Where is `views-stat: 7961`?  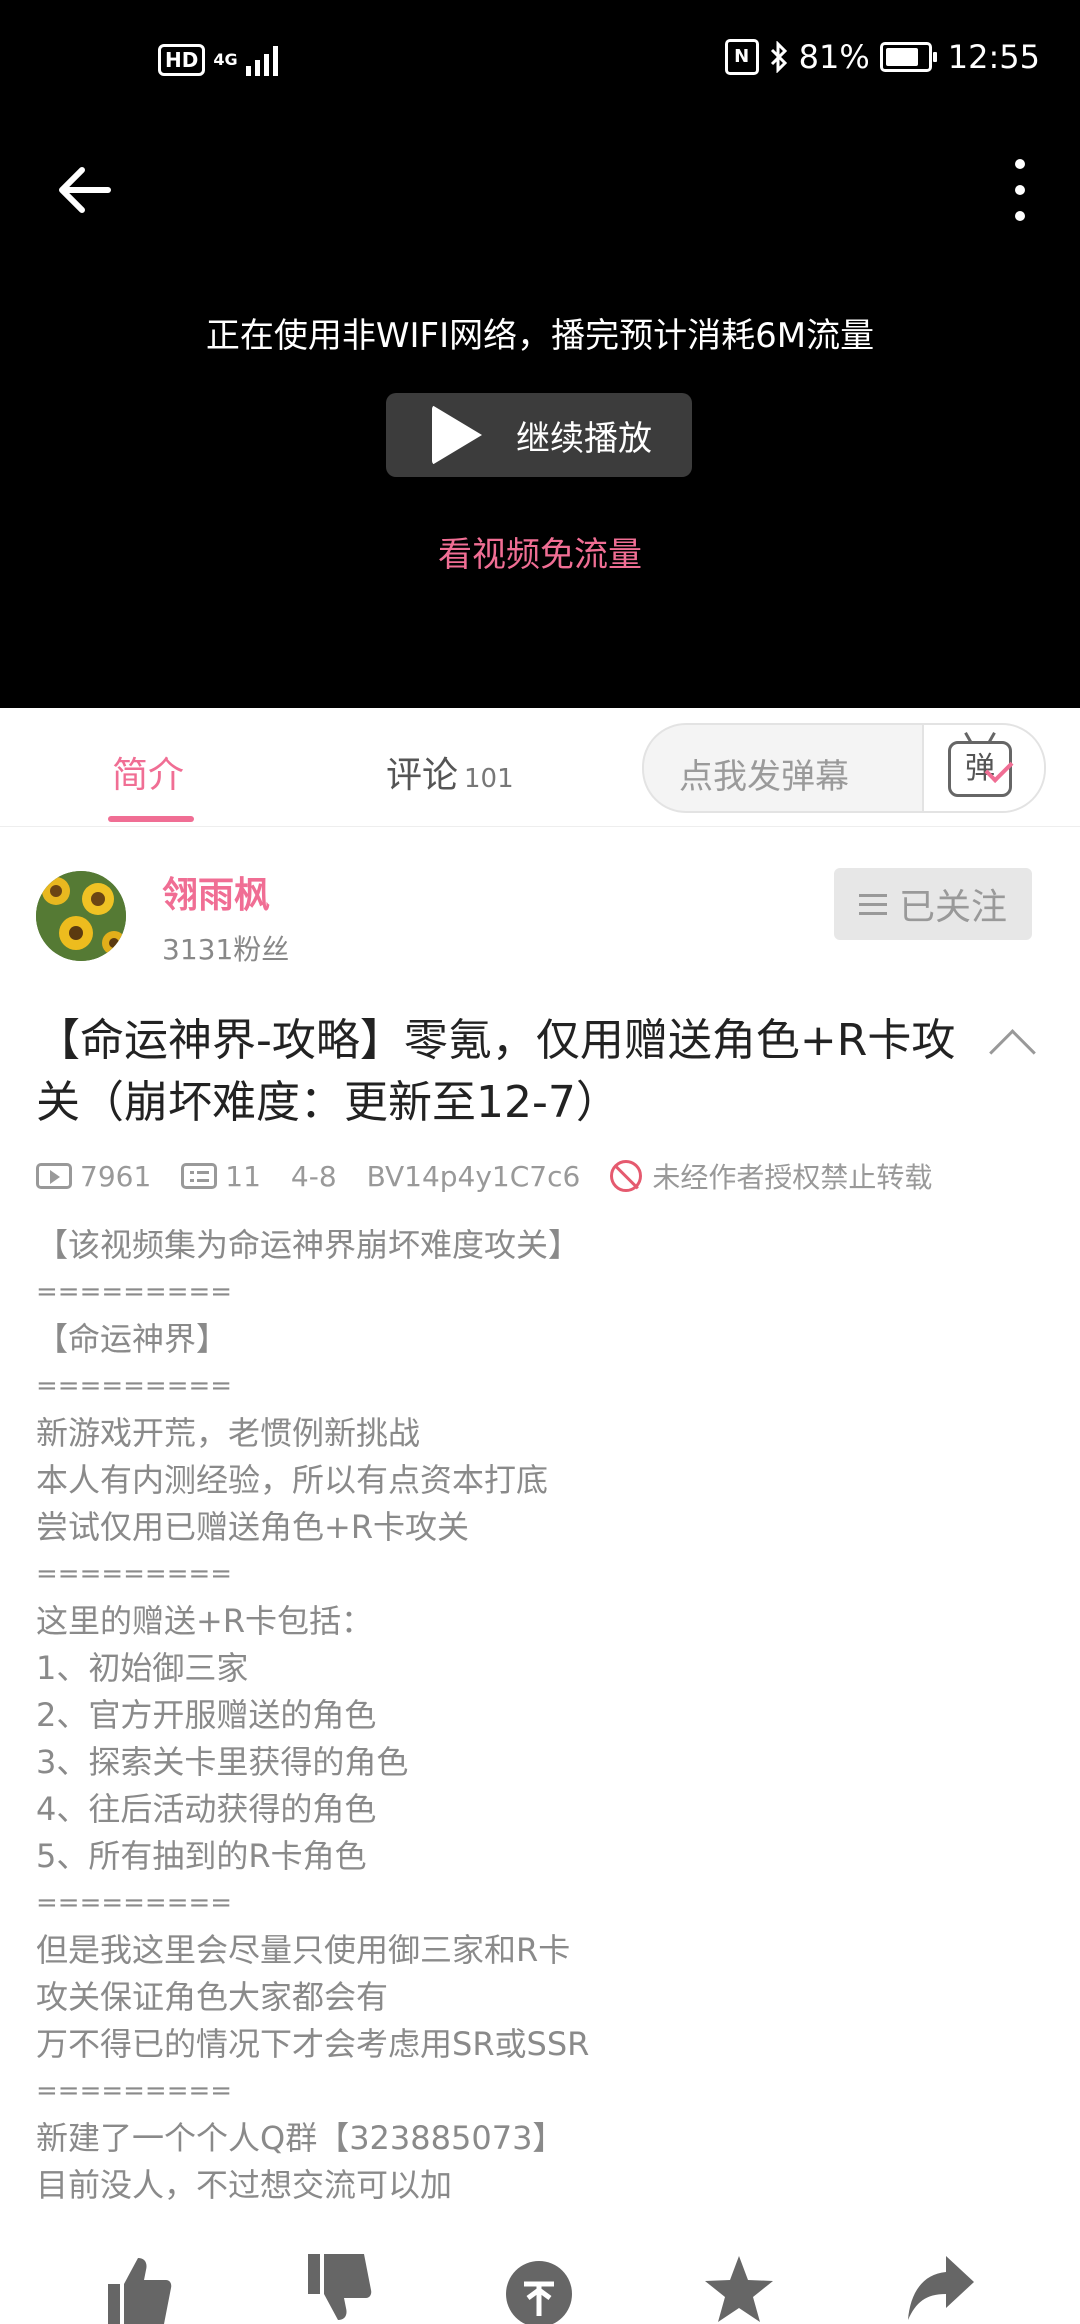
views-stat: 7961 is located at coordinates (93, 1176).